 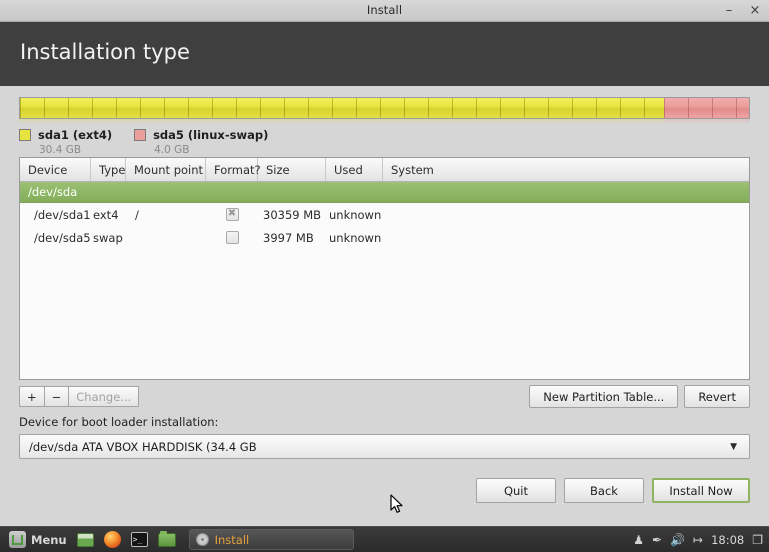 What do you see at coordinates (733, 446) in the screenshot?
I see `chevron-down-icon: ▼` at bounding box center [733, 446].